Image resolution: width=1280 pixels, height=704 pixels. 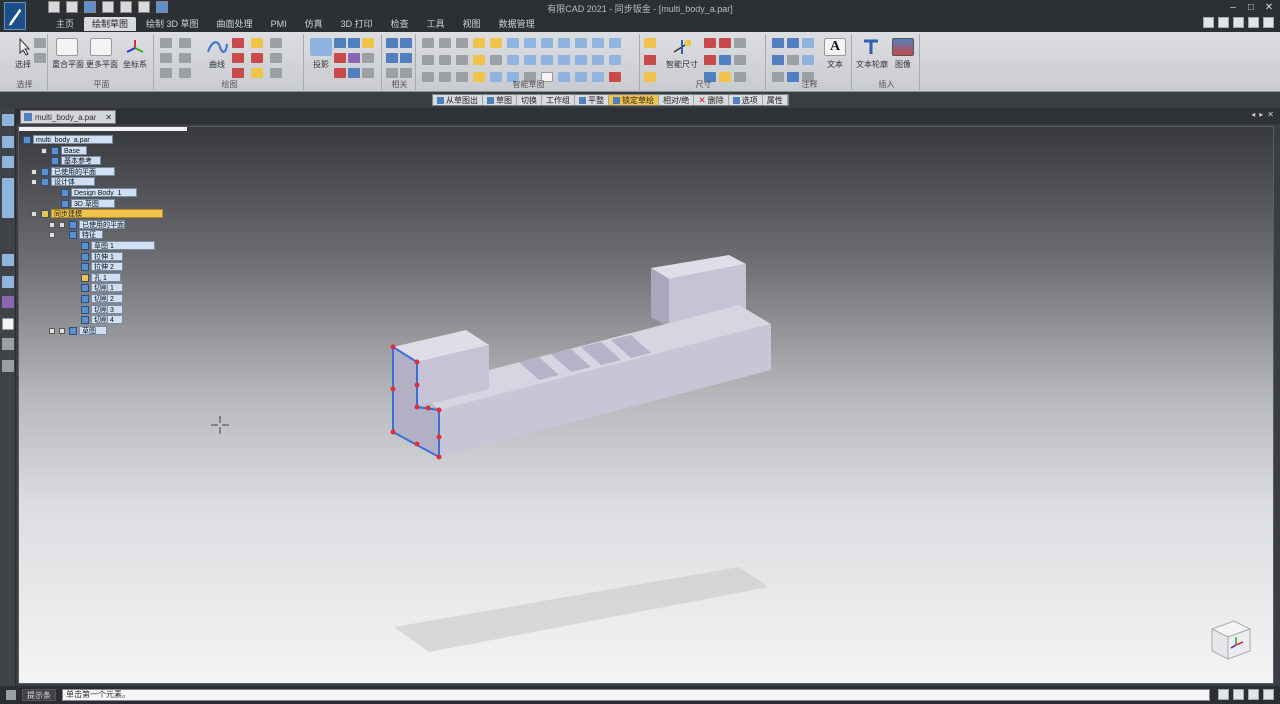 What do you see at coordinates (8, 162) in the screenshot?
I see `sensors-icon` at bounding box center [8, 162].